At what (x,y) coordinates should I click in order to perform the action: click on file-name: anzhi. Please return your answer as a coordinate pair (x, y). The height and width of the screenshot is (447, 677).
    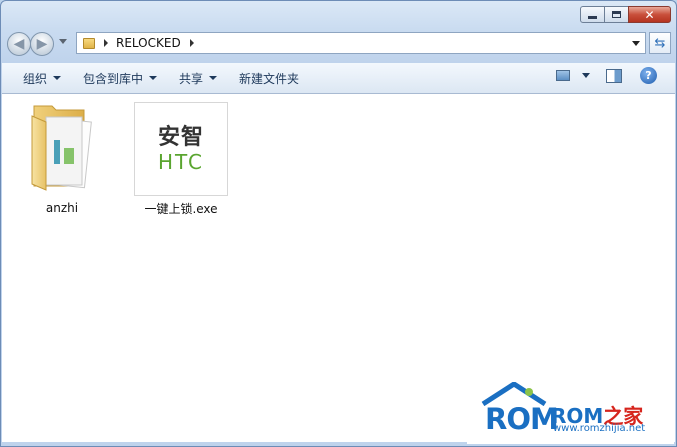
    Looking at the image, I should click on (62, 208).